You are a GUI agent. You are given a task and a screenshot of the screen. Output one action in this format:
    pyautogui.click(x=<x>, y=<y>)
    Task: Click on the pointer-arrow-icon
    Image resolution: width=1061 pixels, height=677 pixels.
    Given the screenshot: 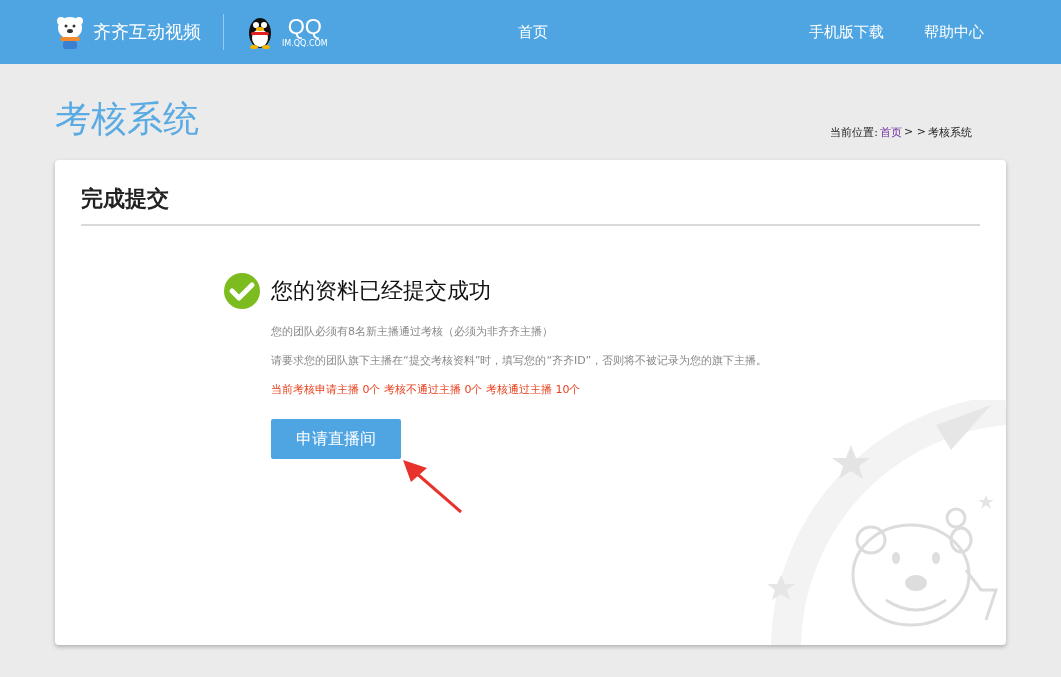 What is the action you would take?
    pyautogui.click(x=432, y=486)
    